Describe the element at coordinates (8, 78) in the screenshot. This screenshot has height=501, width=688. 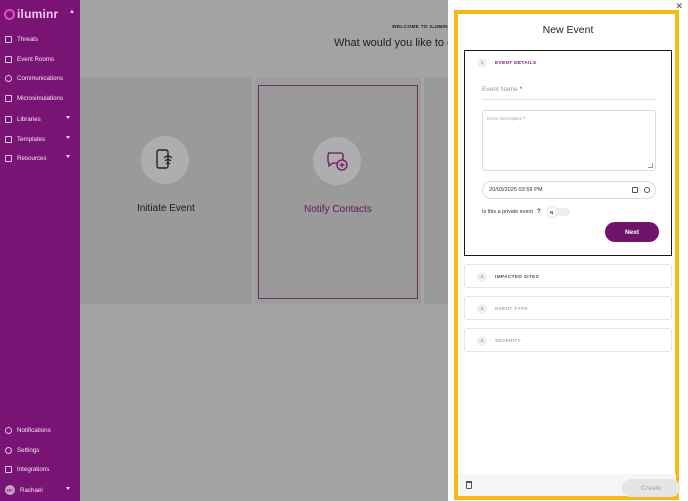
I see `communications-icon` at that location.